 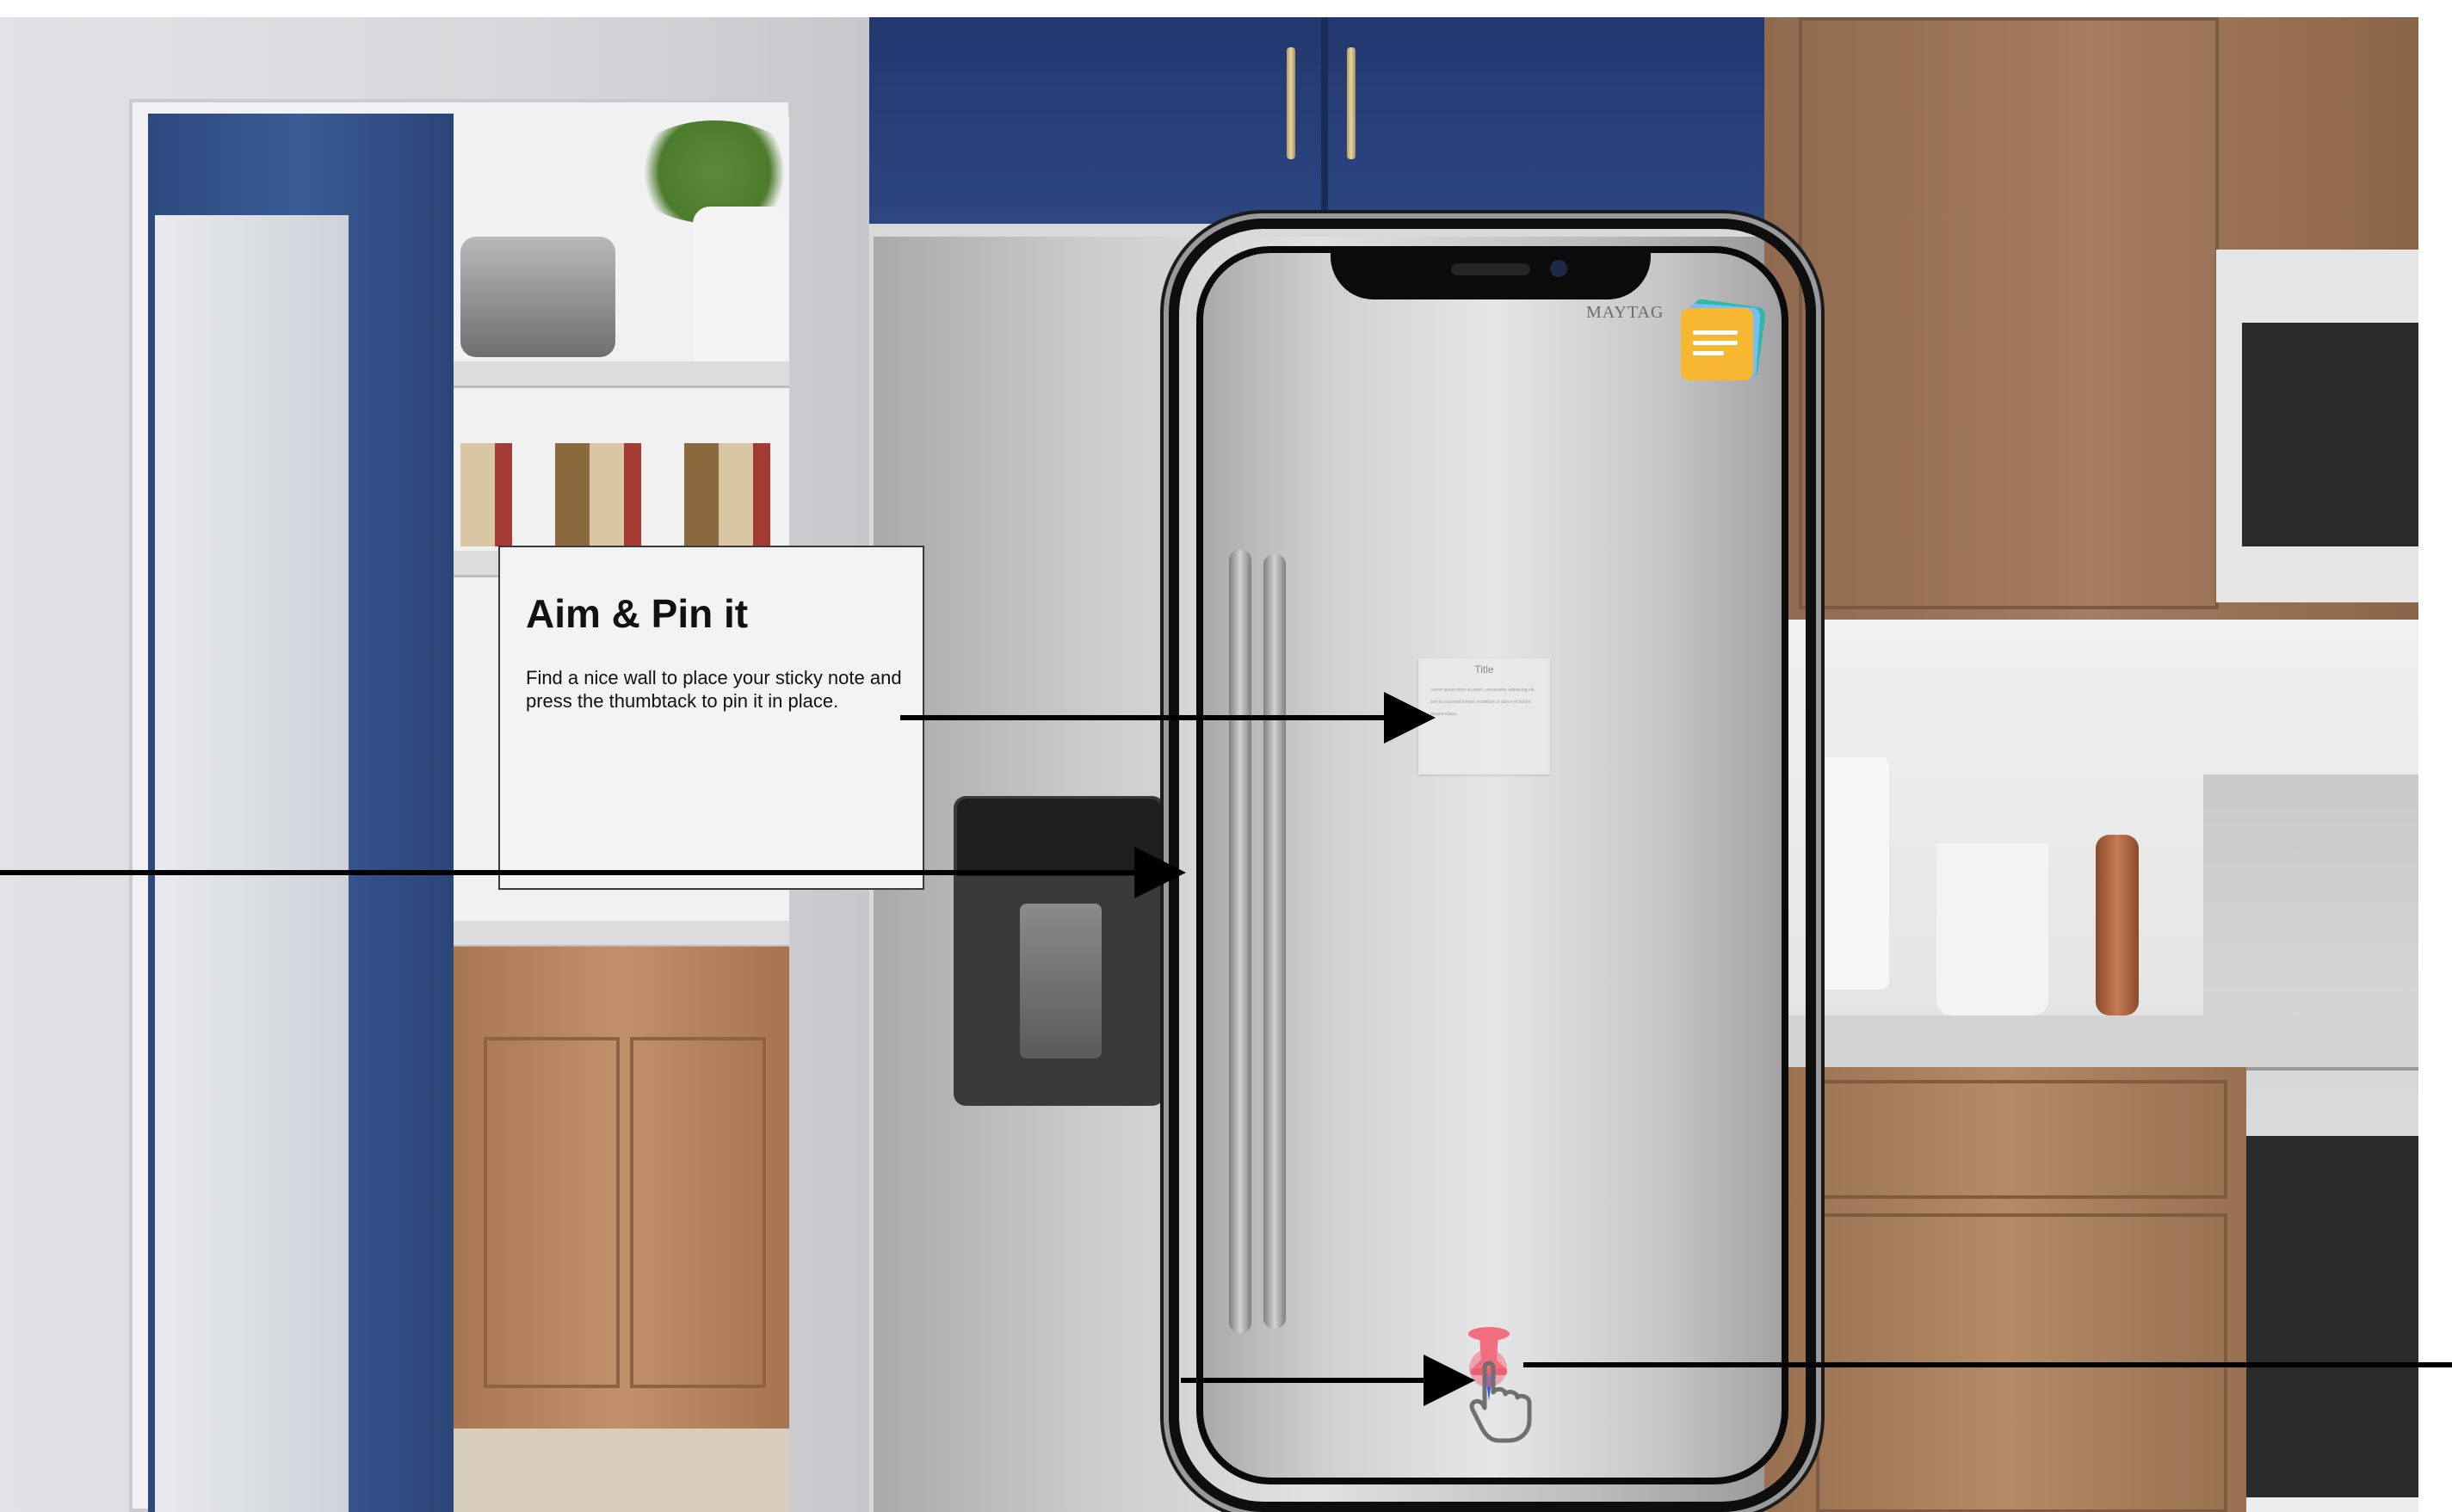 What do you see at coordinates (623, 494) in the screenshot?
I see `pantry-jars` at bounding box center [623, 494].